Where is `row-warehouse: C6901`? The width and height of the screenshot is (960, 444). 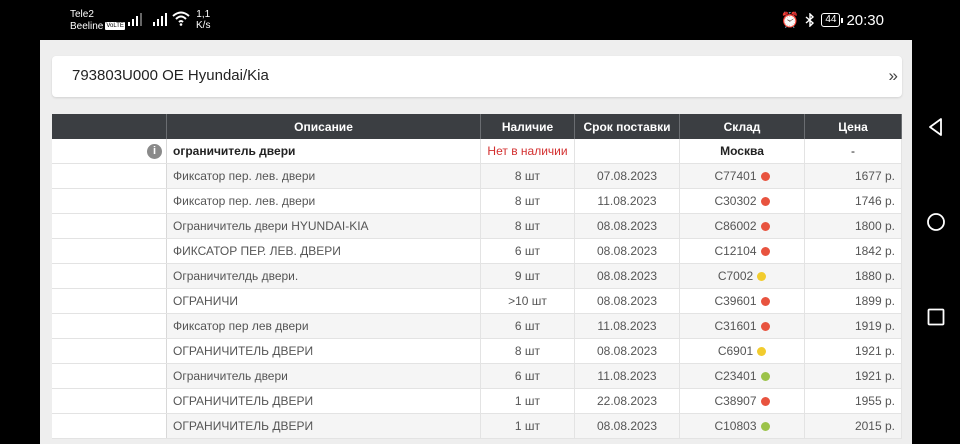
row-warehouse: C6901 is located at coordinates (742, 351).